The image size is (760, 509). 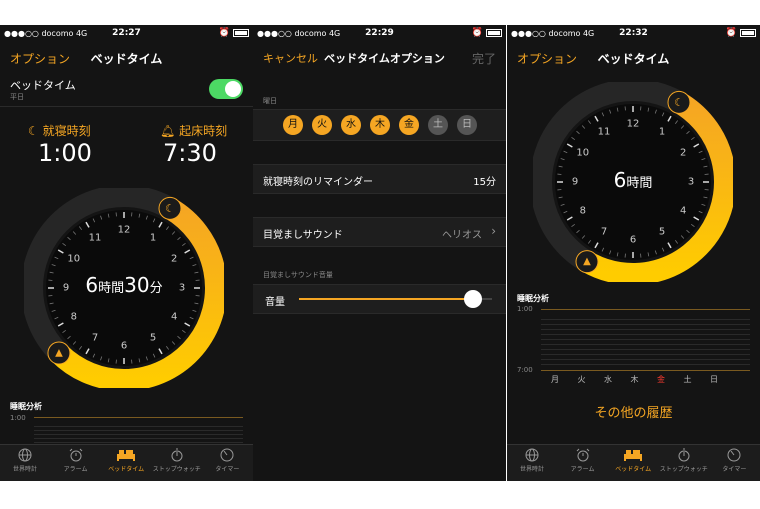 What do you see at coordinates (318, 182) in the screenshot?
I see `reminder-label: 就寝時刻のリマインダー` at bounding box center [318, 182].